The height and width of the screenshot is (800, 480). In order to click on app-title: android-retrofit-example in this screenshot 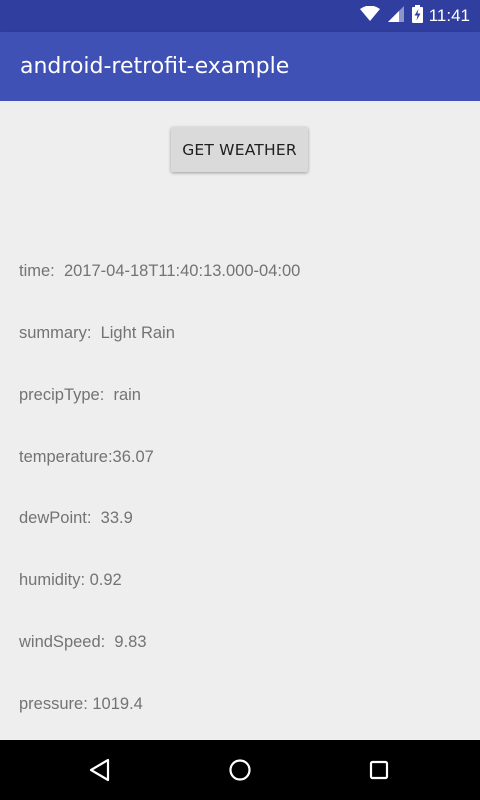, I will do `click(155, 66)`.